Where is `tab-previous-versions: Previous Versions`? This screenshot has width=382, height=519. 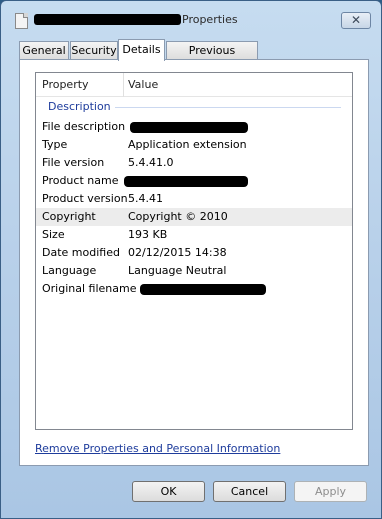 tab-previous-versions: Previous Versions is located at coordinates (212, 57).